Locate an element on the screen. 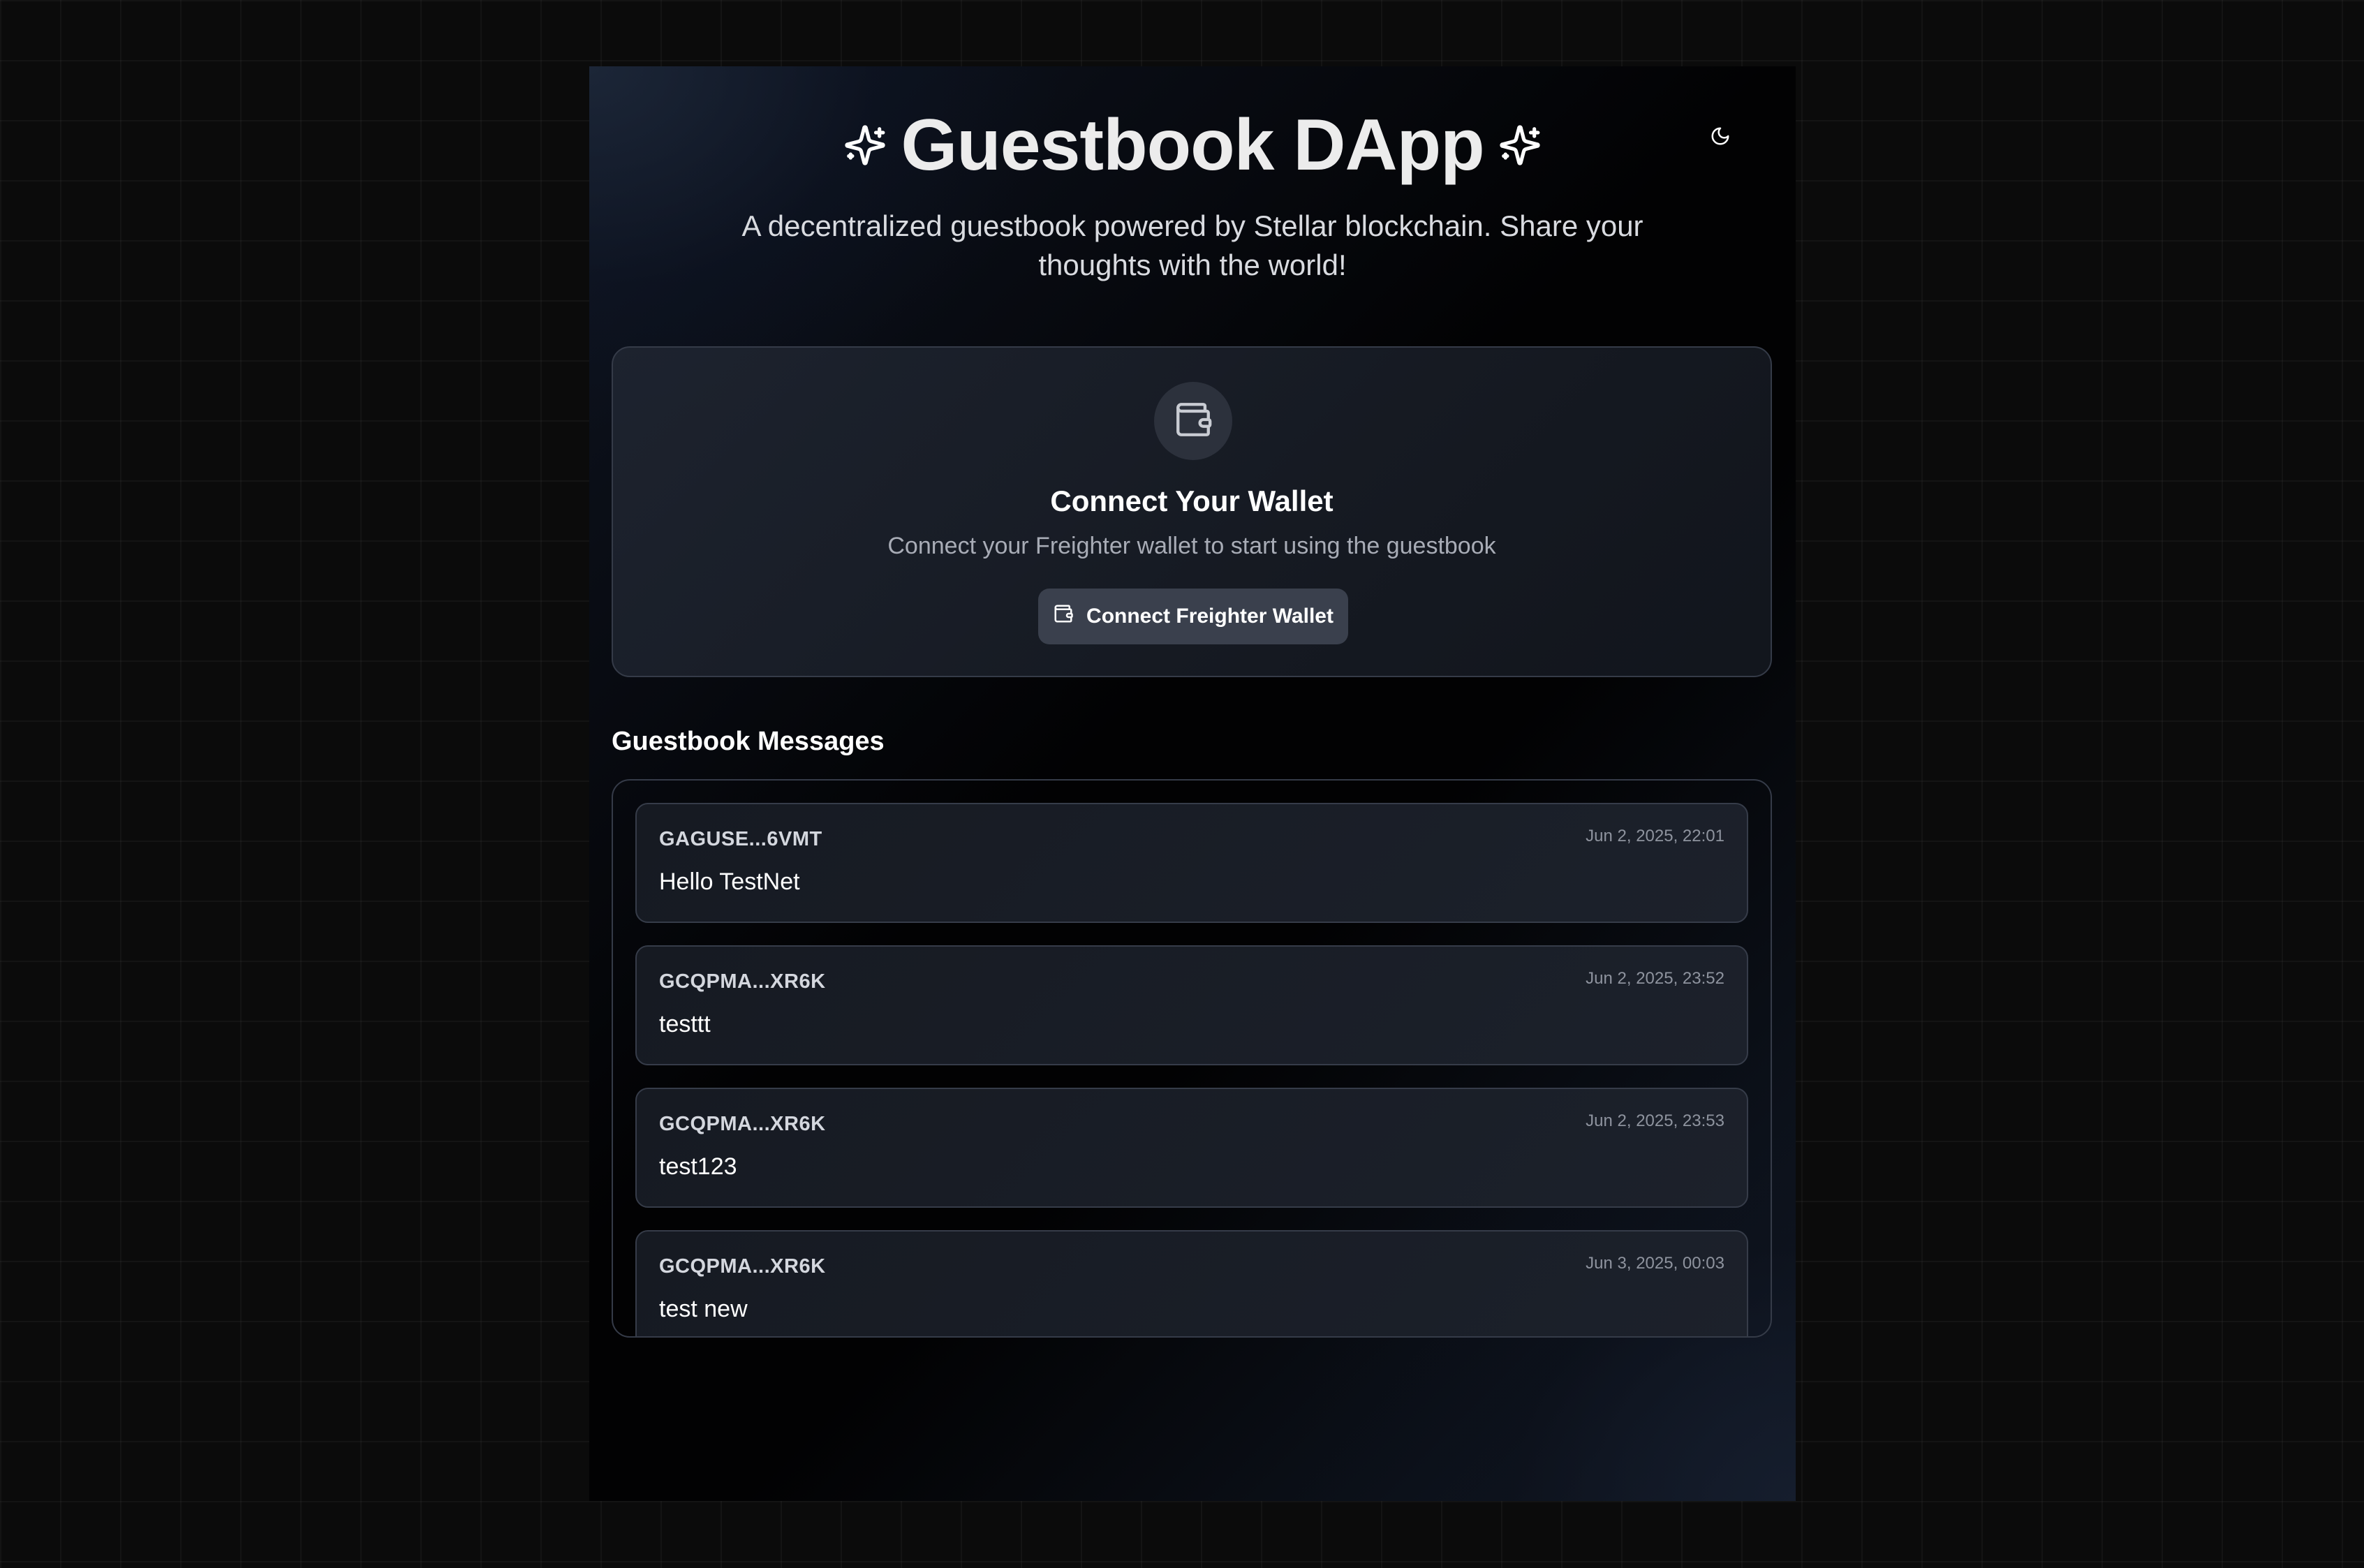  message-text: testtt is located at coordinates (685, 1024).